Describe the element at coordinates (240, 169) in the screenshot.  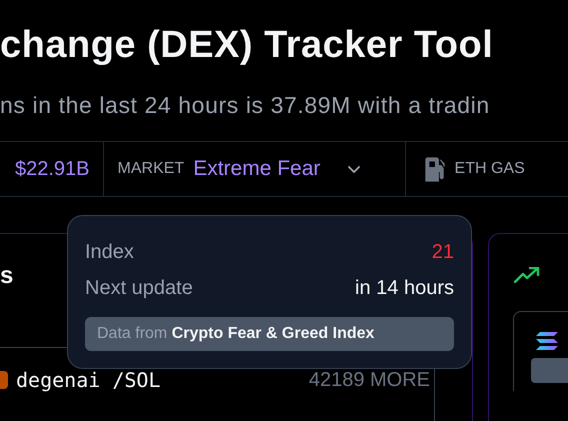
I see `market-dropdown: MARKET Extreme Fear` at that location.